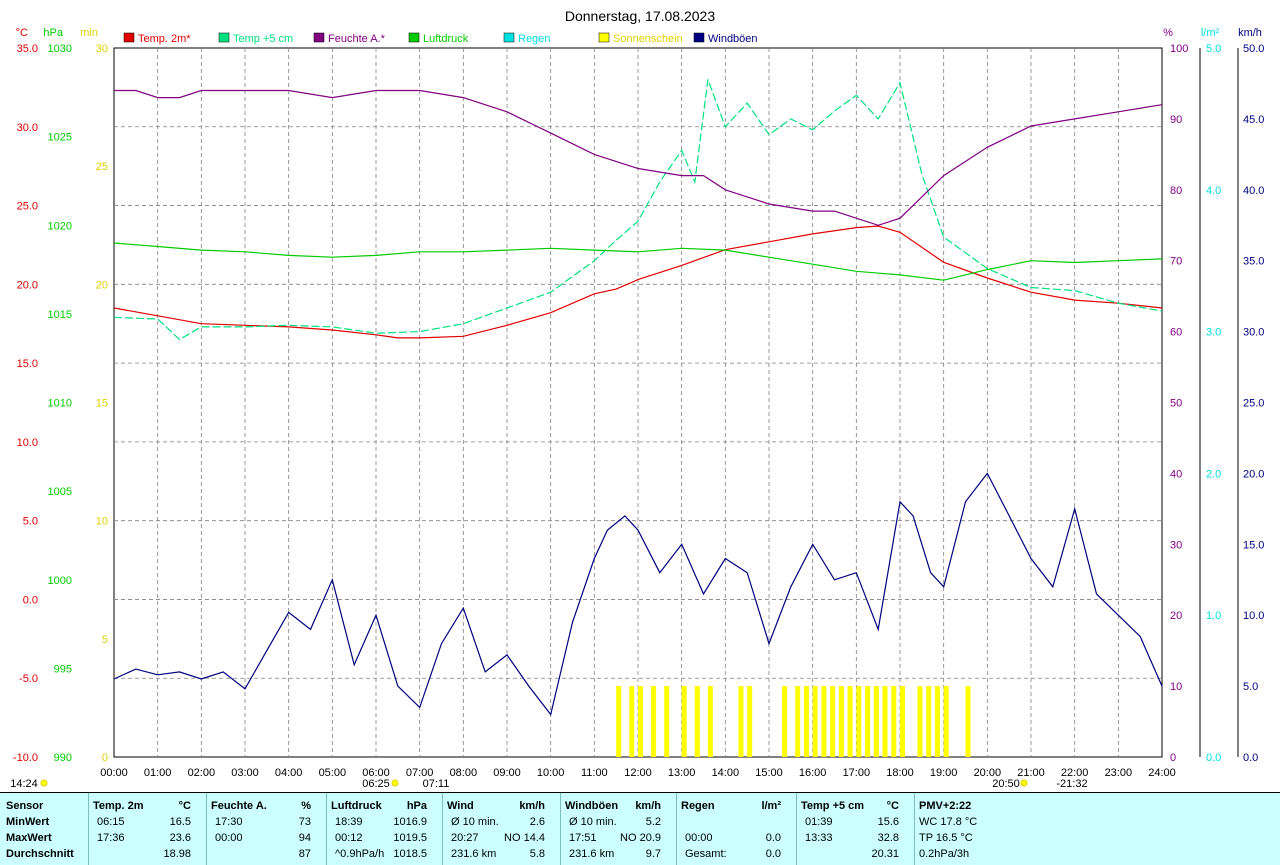 The height and width of the screenshot is (865, 1280). I want to click on humidity-tick-label: 10, so click(1176, 687).